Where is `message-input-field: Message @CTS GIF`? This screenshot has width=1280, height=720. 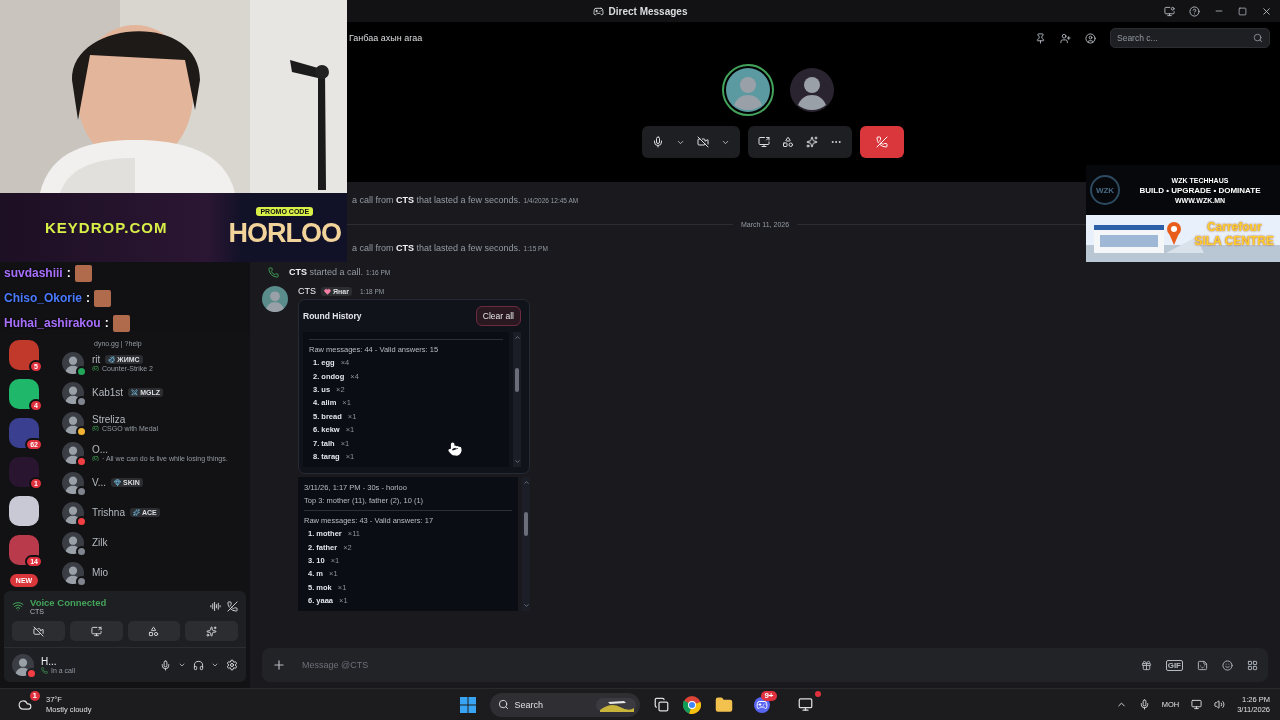
message-input-field: Message @CTS GIF is located at coordinates (765, 665).